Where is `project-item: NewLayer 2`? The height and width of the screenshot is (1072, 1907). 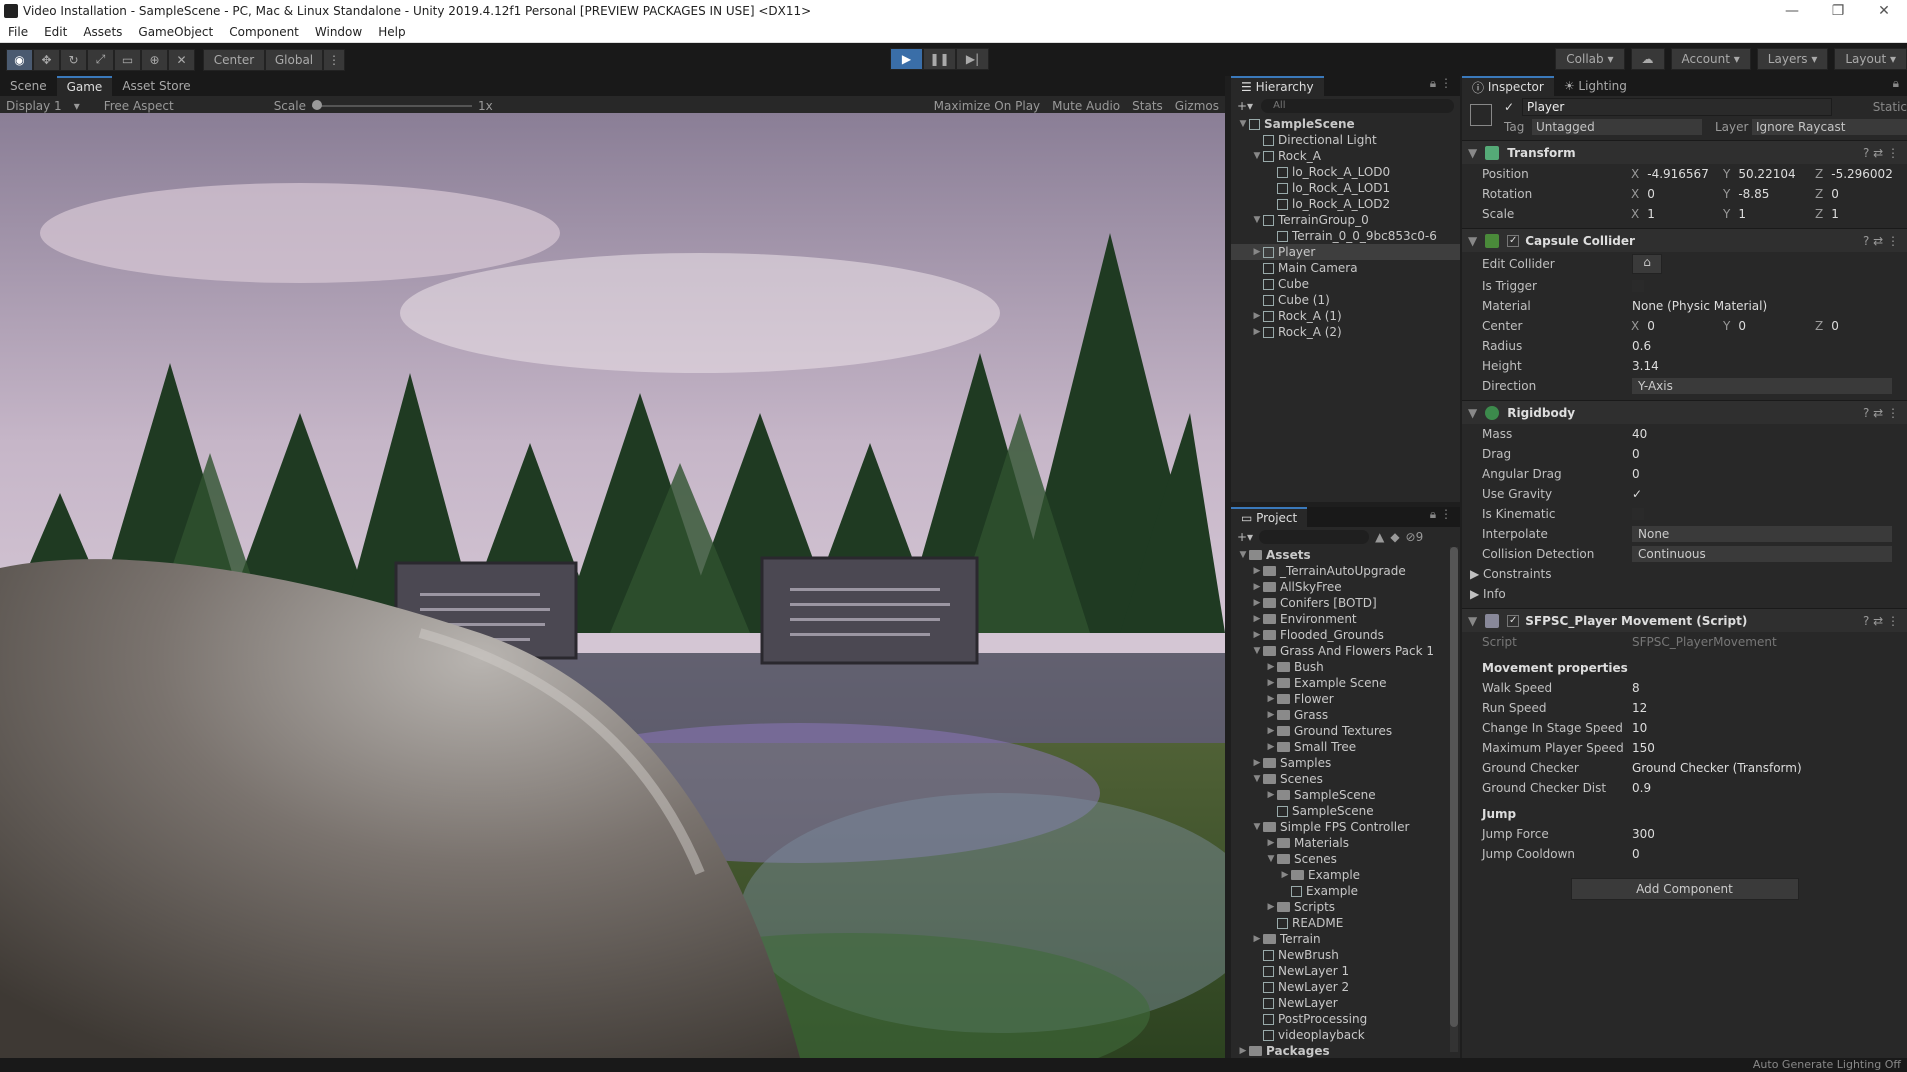 project-item: NewLayer 2 is located at coordinates (1345, 987).